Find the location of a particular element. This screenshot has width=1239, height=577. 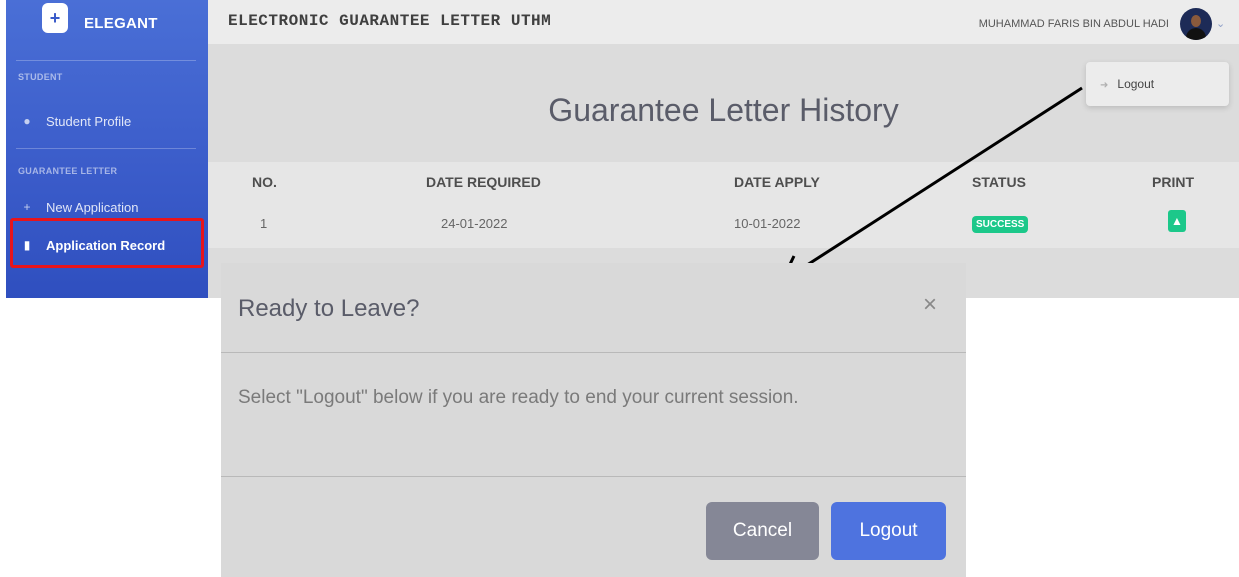

sidebar-item-label: New Application is located at coordinates (92, 207).